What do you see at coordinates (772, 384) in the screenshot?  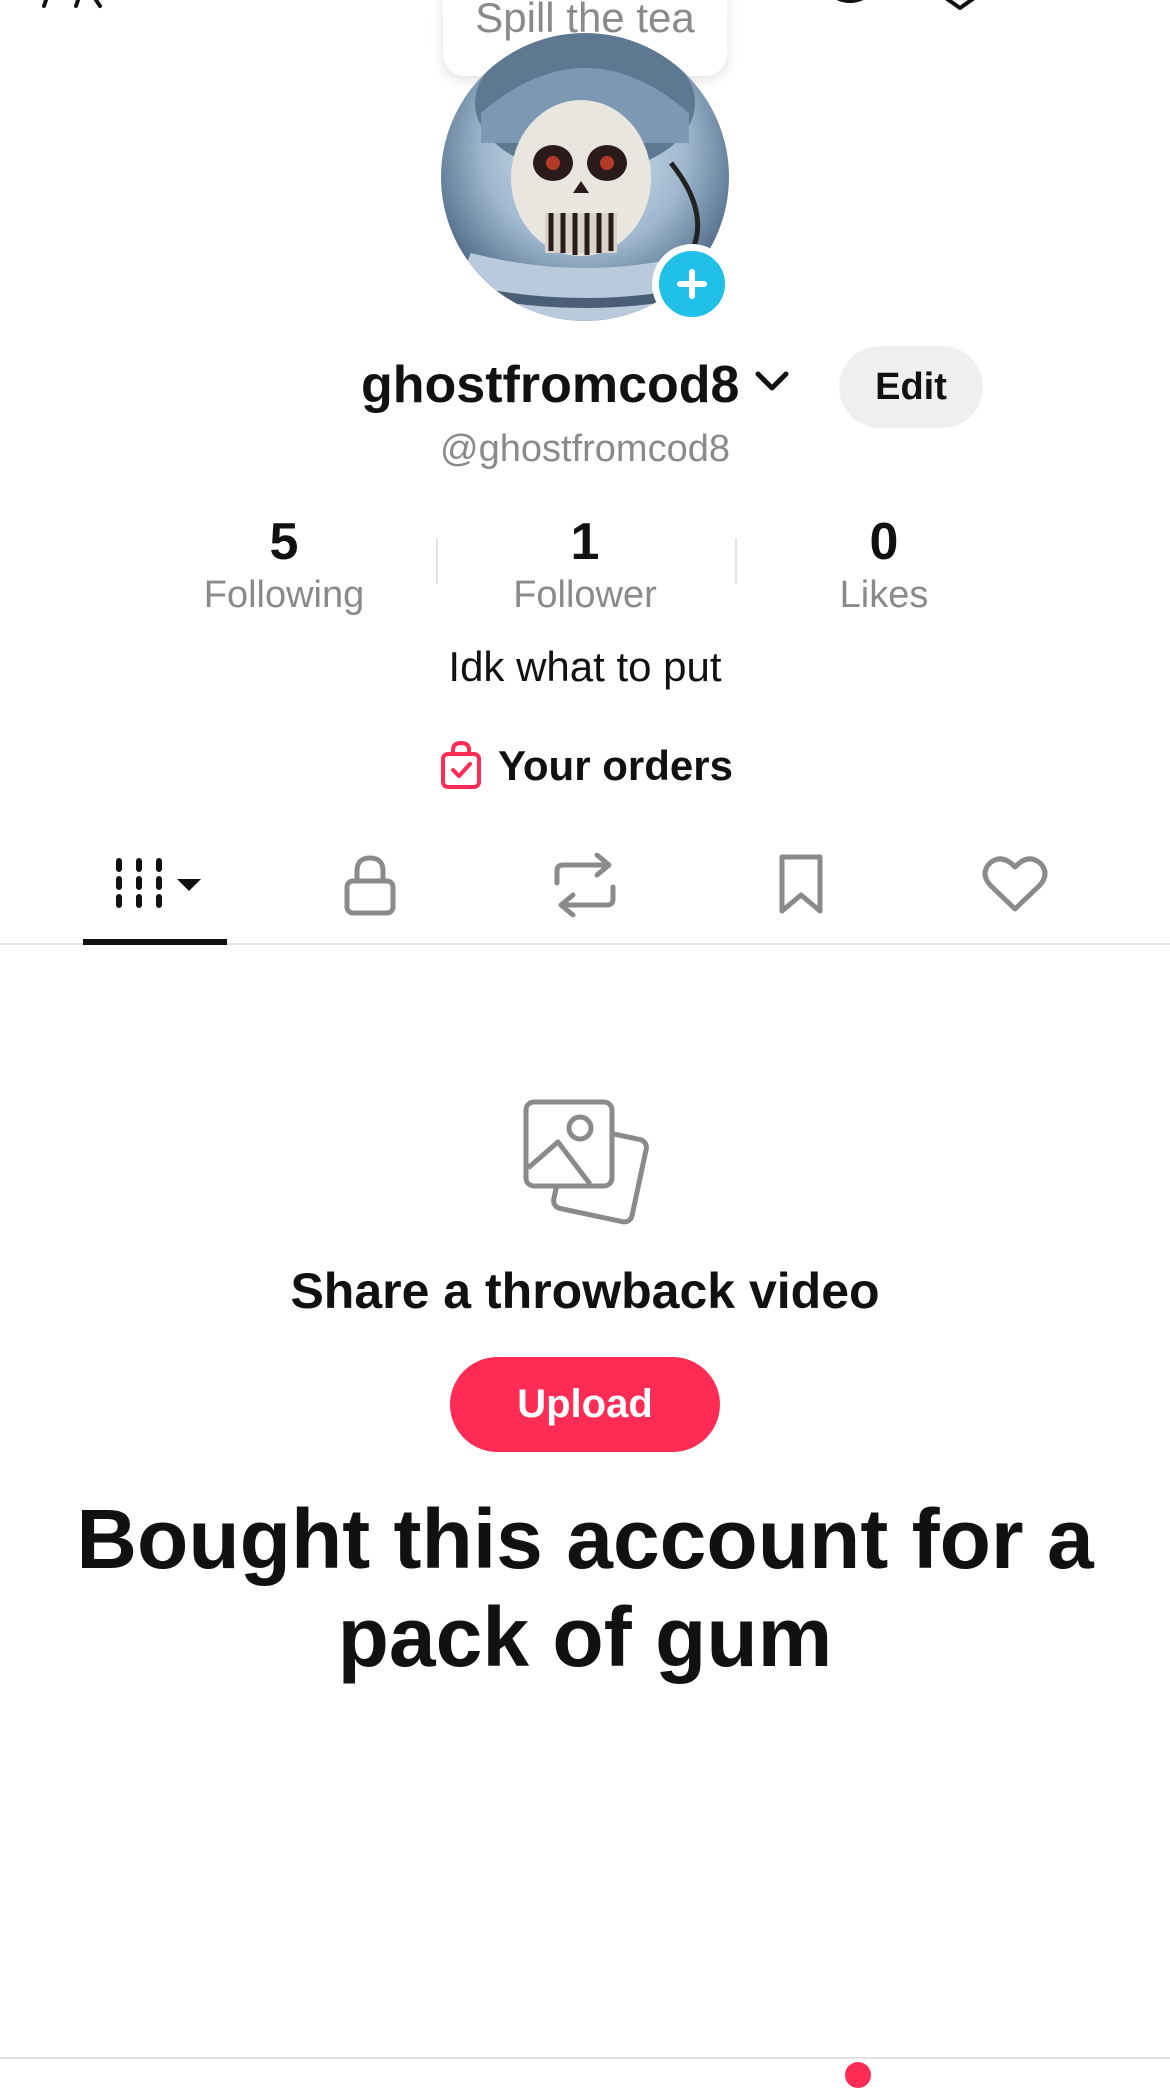 I see `chevron-down-icon` at bounding box center [772, 384].